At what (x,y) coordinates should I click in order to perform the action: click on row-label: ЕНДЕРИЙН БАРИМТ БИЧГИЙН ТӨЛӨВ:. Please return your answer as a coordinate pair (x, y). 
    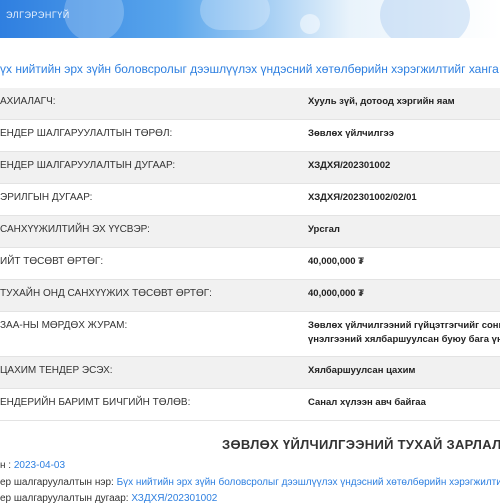
    Looking at the image, I should click on (95, 402).